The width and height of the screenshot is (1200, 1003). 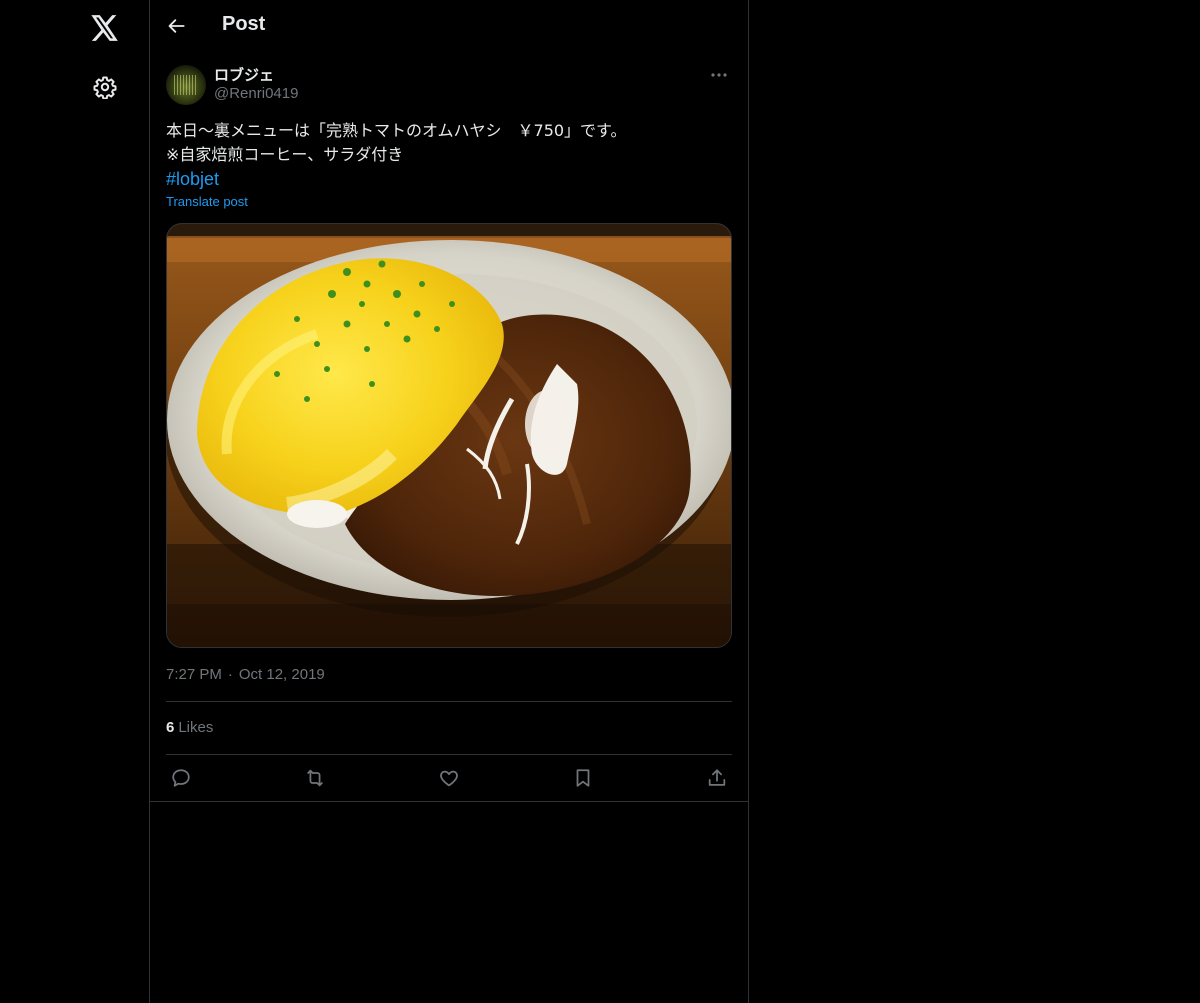 I want to click on more-button, so click(x=719, y=75).